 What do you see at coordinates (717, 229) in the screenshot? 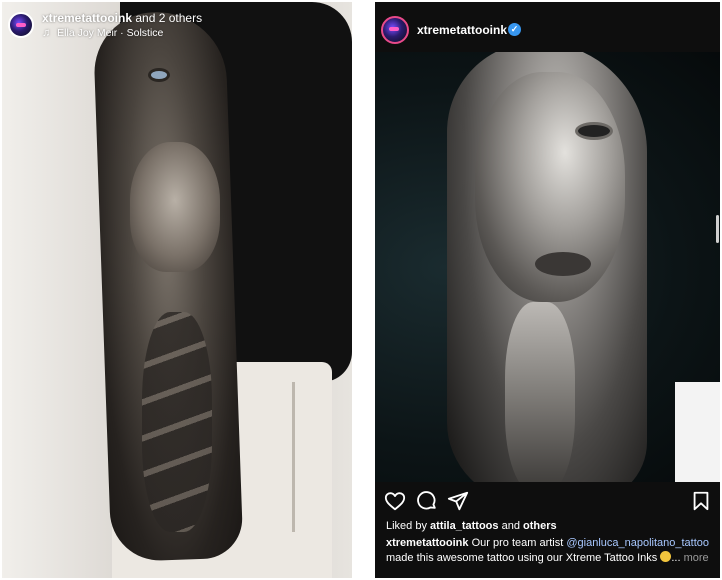
I see `scrollbar-thumb` at bounding box center [717, 229].